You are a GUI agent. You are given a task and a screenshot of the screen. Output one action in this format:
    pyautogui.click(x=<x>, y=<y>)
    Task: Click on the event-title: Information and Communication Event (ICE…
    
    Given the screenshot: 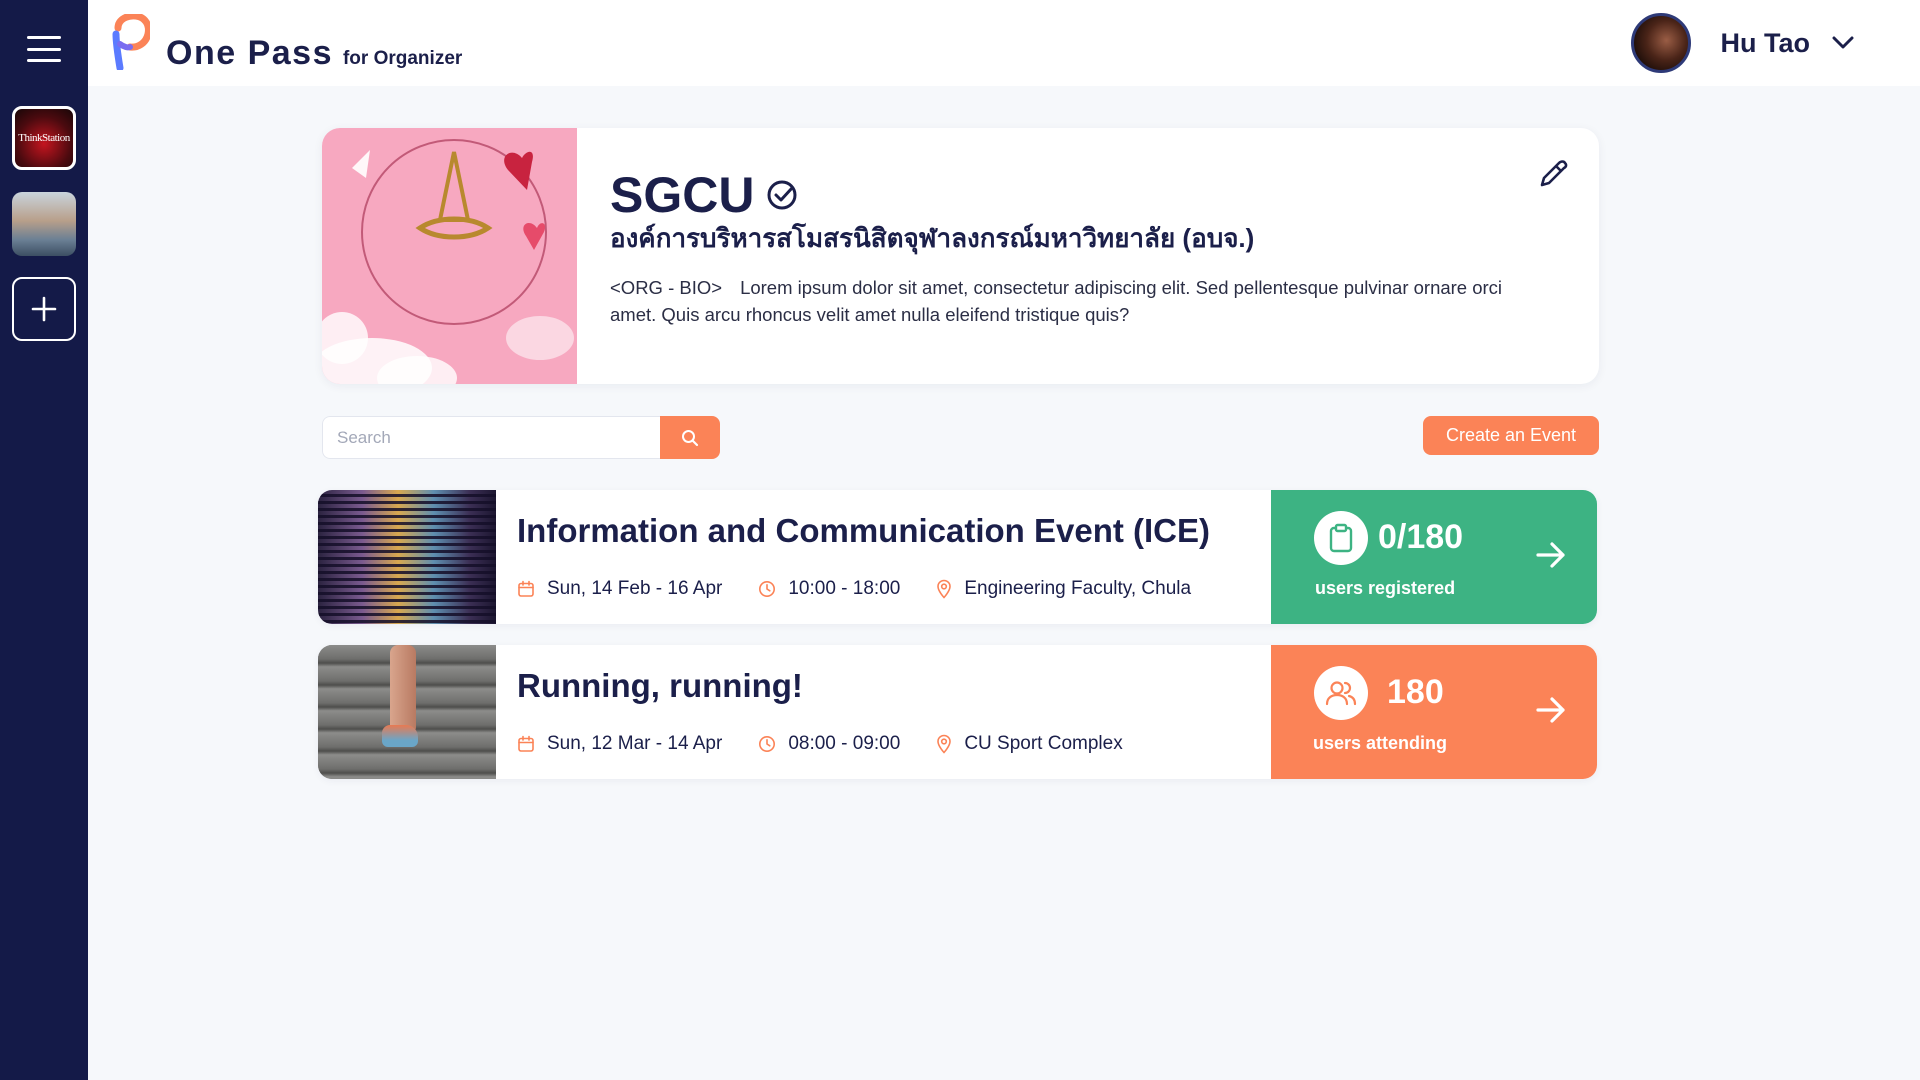 What is the action you would take?
    pyautogui.click(x=864, y=530)
    